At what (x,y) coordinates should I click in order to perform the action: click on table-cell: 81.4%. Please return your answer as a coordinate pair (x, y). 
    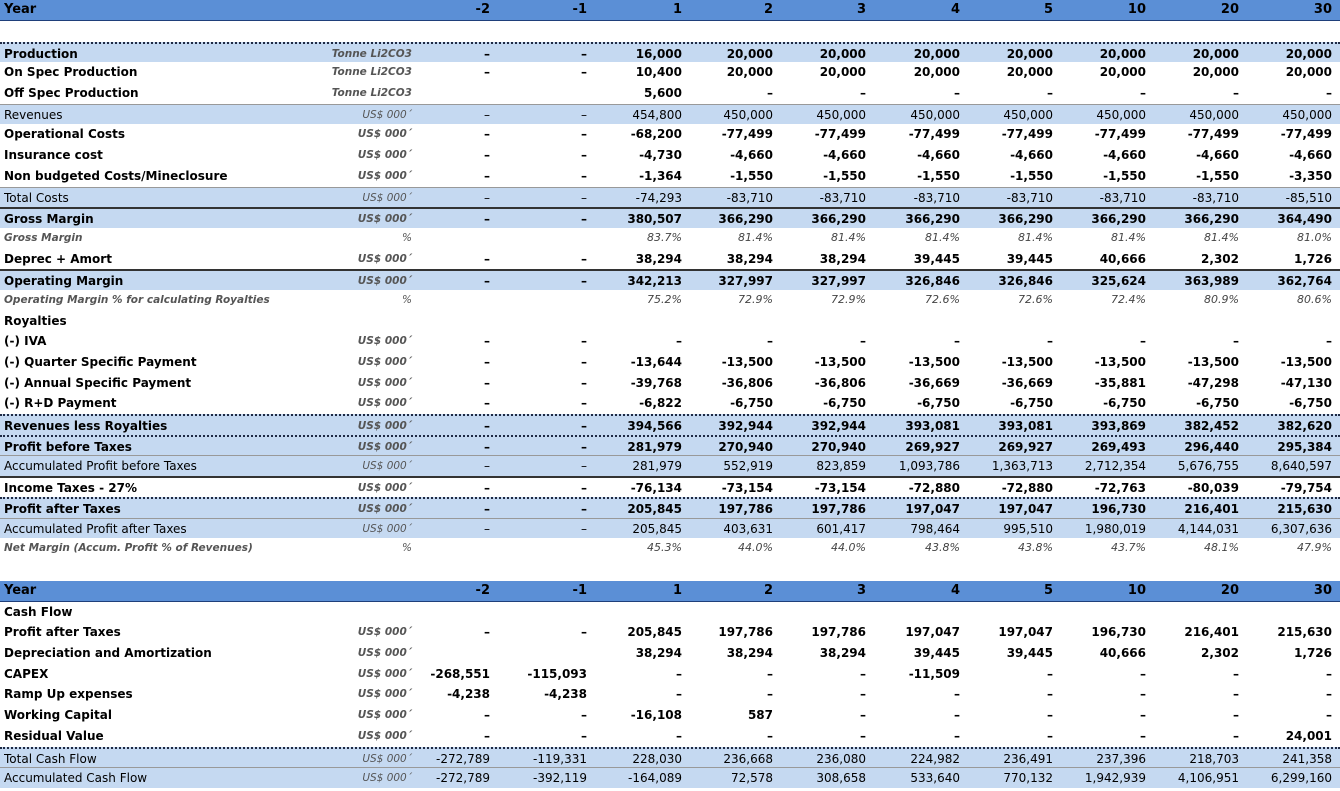
    Looking at the image, I should click on (1221, 237).